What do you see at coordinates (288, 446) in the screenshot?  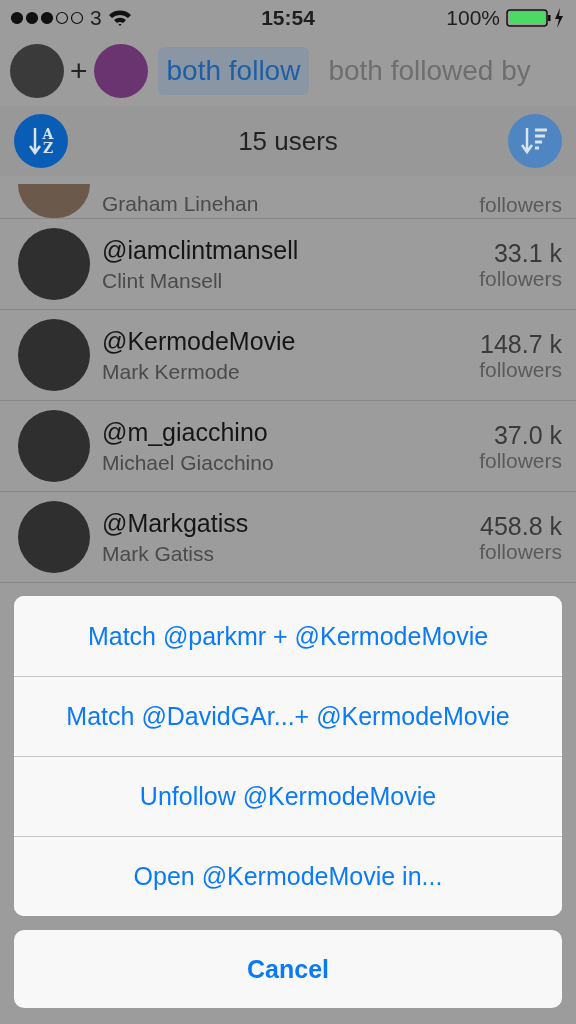 I see `user-row: @m_giacchino Michael Giacchino 37.0 k followers` at bounding box center [288, 446].